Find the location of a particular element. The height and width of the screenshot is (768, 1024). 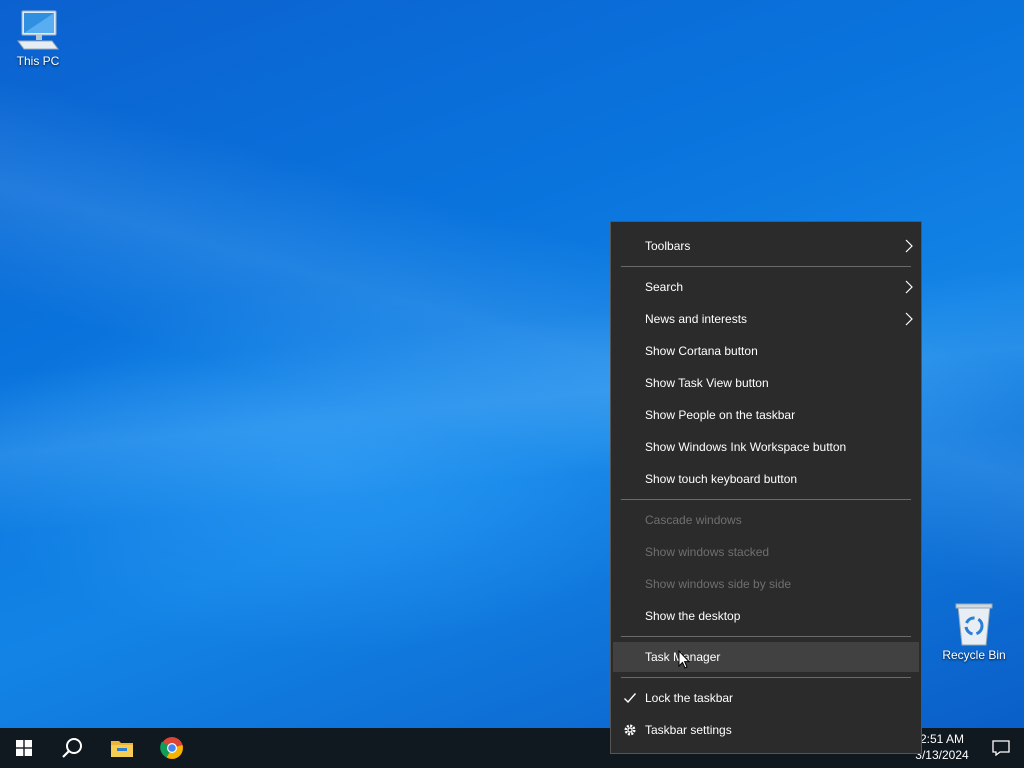

menu-item-label: Show People on the taskbar is located at coordinates (720, 415).